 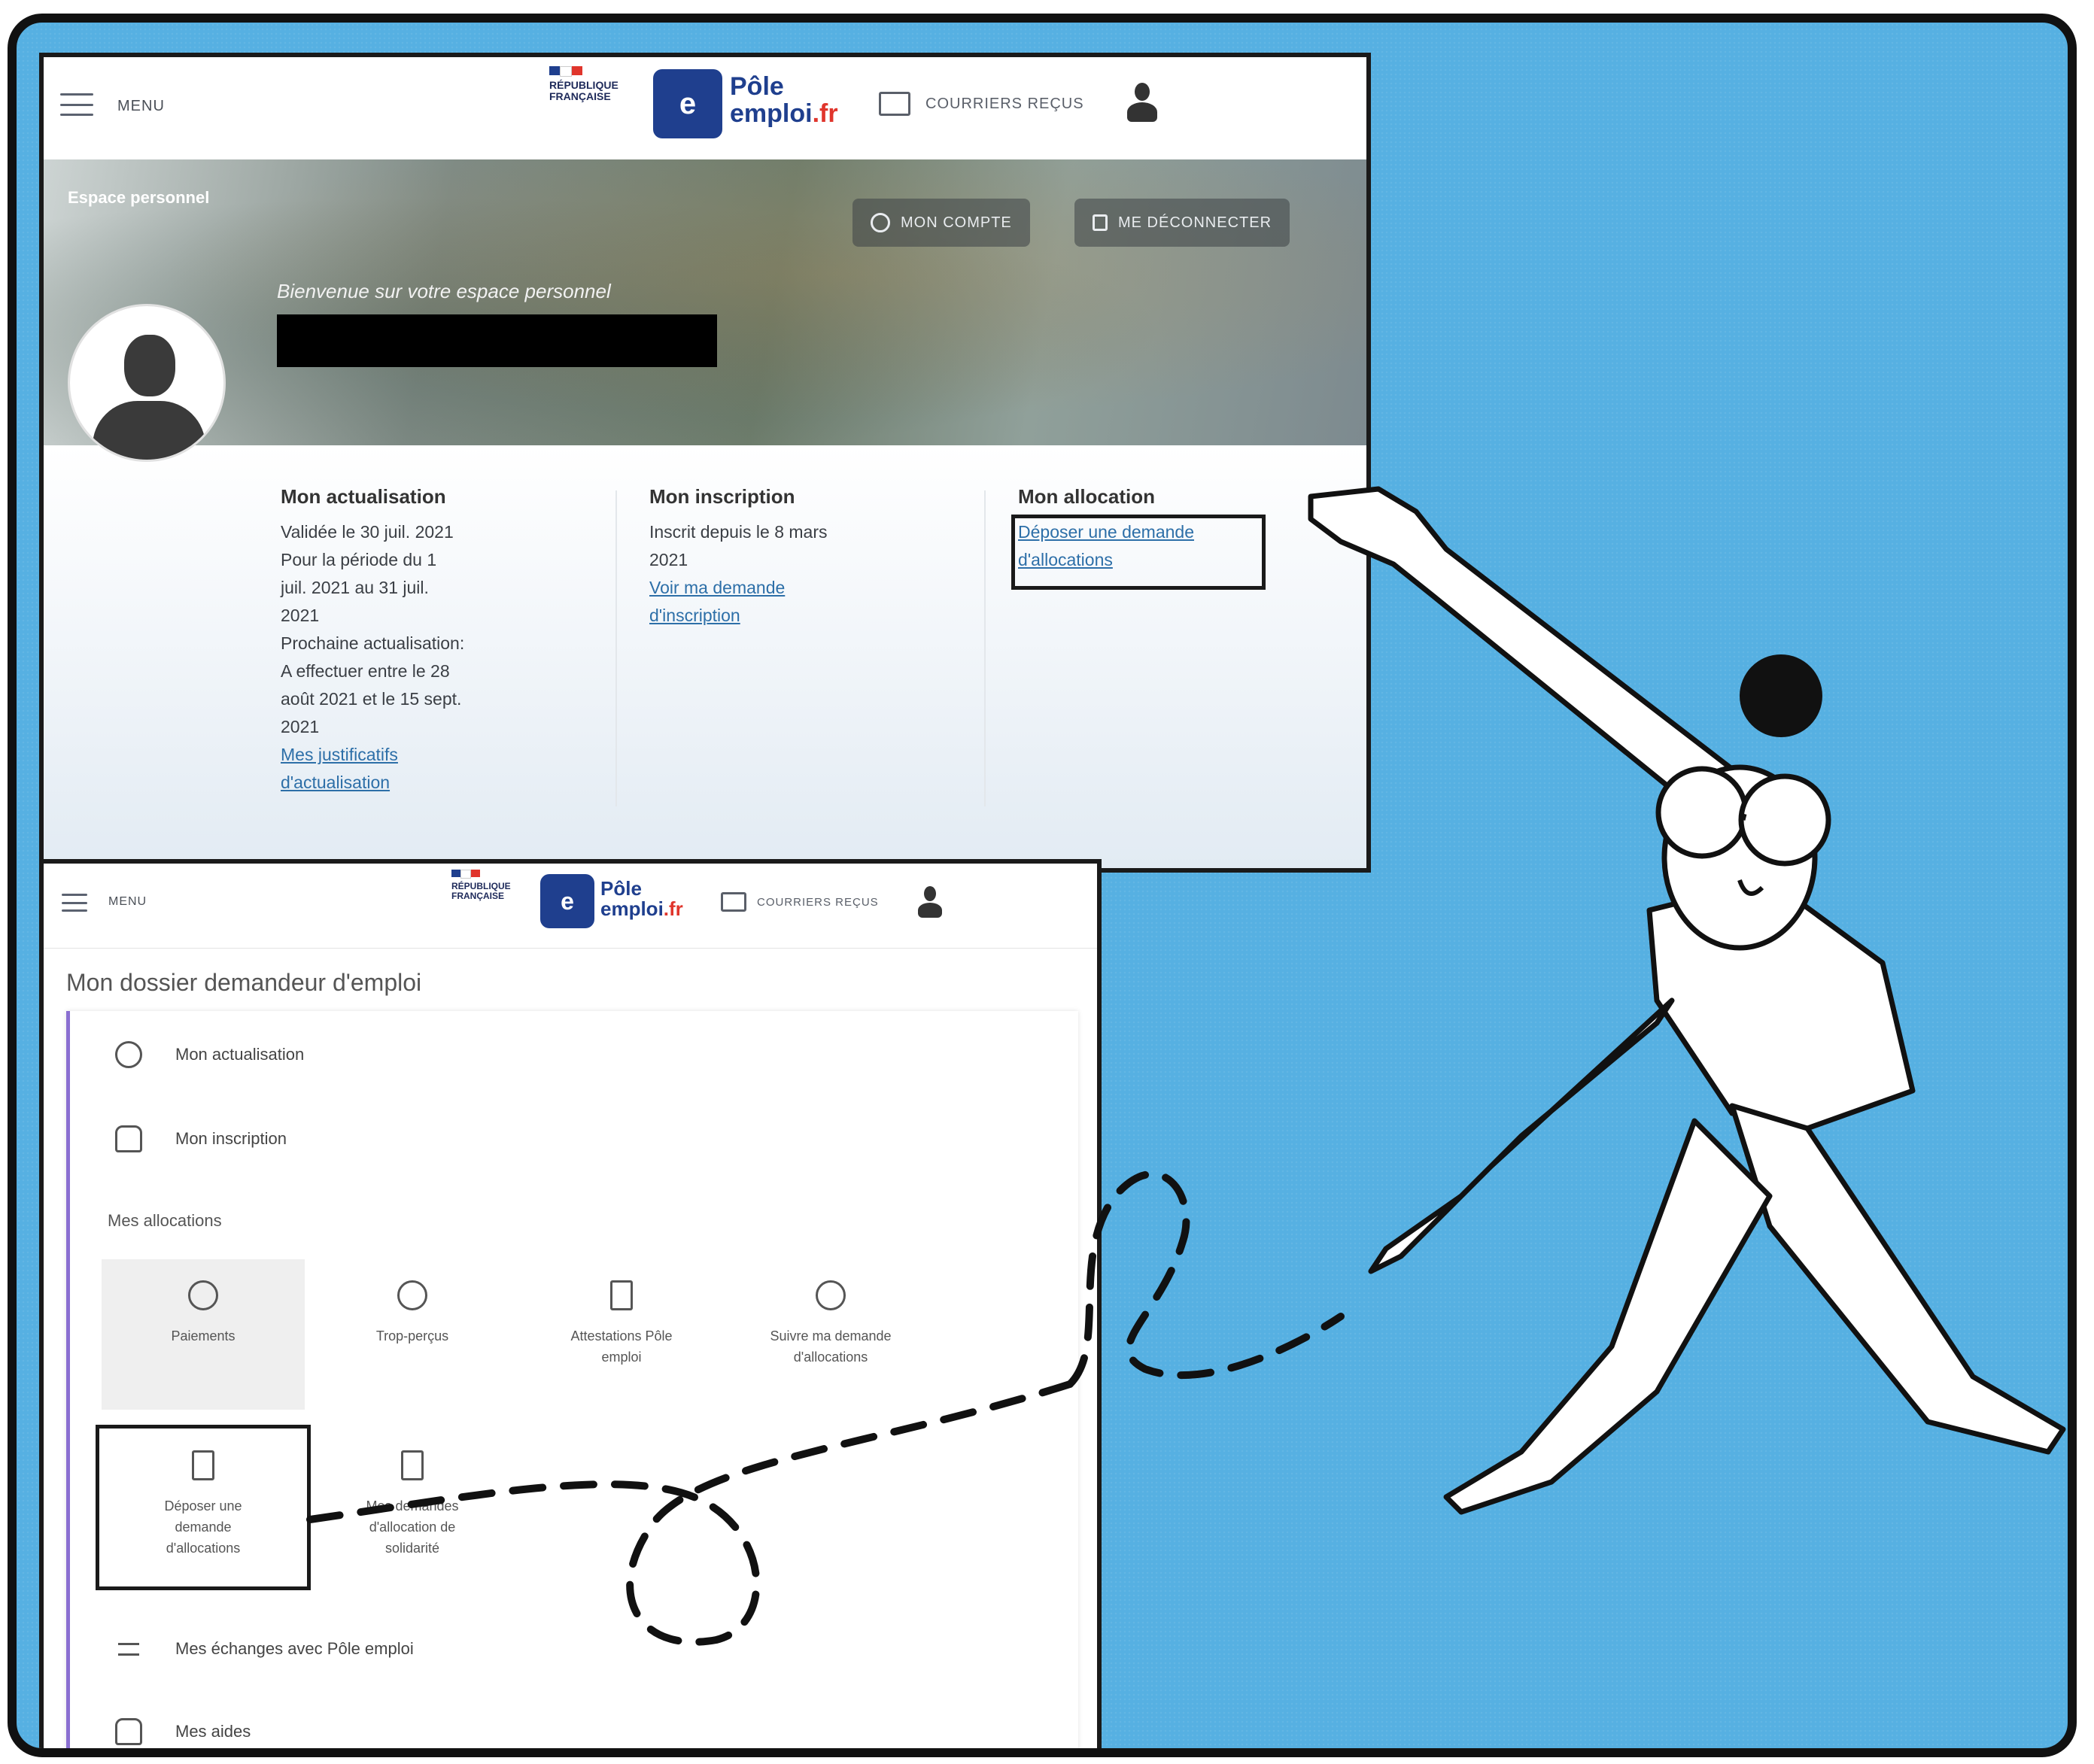 I want to click on tile-attestations: Attestations Pôle emploi, so click(x=621, y=1334).